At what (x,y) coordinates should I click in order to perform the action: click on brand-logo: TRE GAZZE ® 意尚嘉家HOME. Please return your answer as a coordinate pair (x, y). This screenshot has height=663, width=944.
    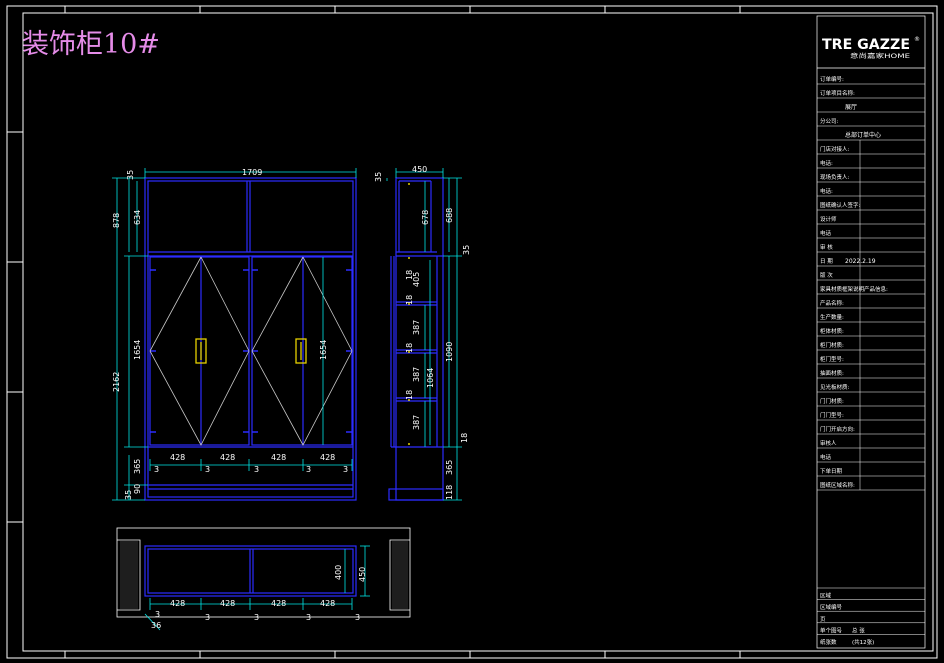
    Looking at the image, I should click on (871, 48).